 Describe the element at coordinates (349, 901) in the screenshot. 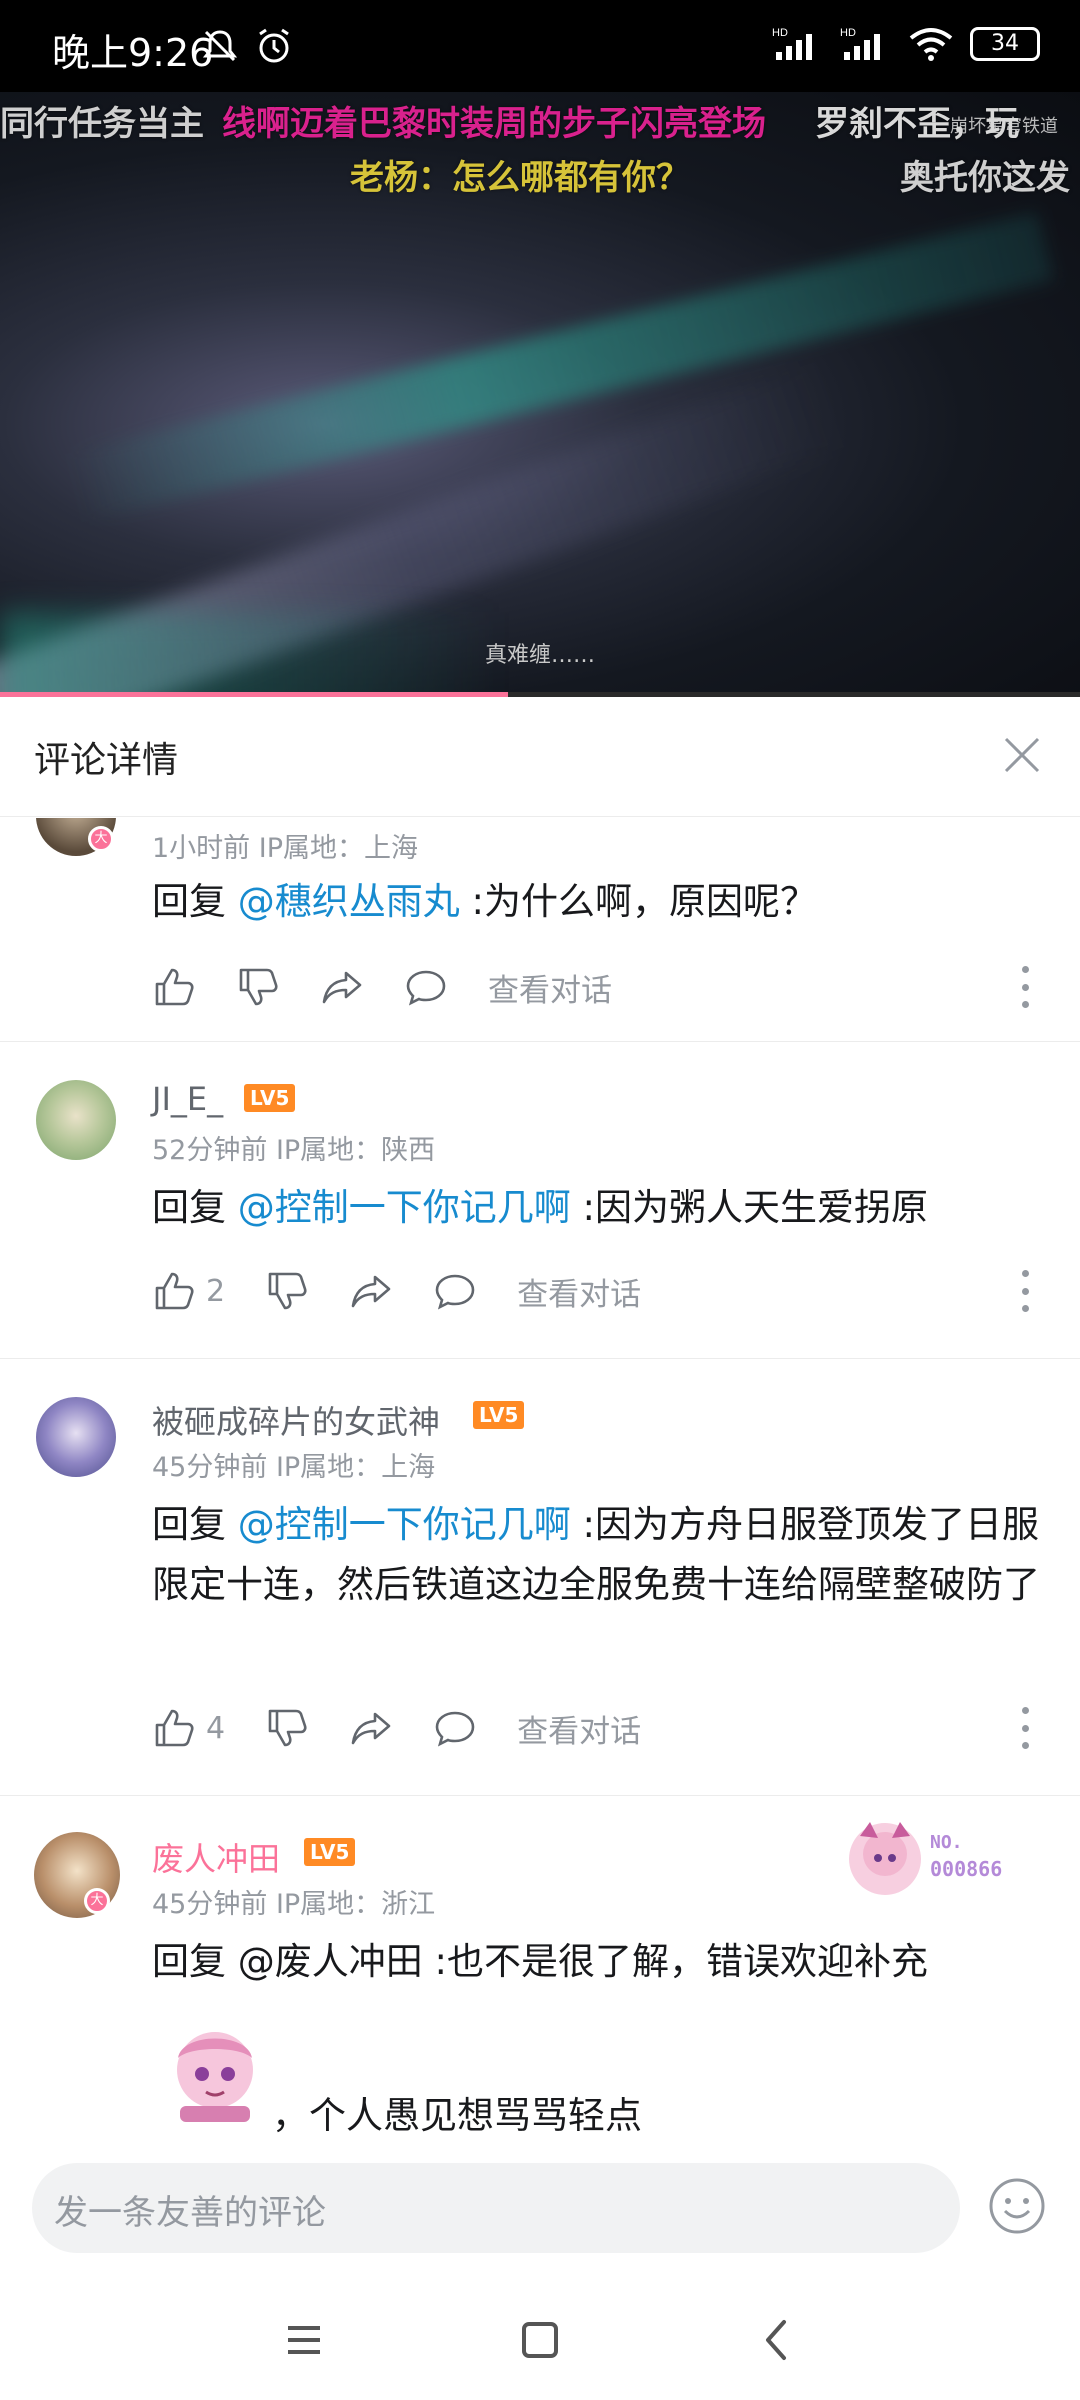

I see `mention-link: @穗织丛雨丸` at that location.